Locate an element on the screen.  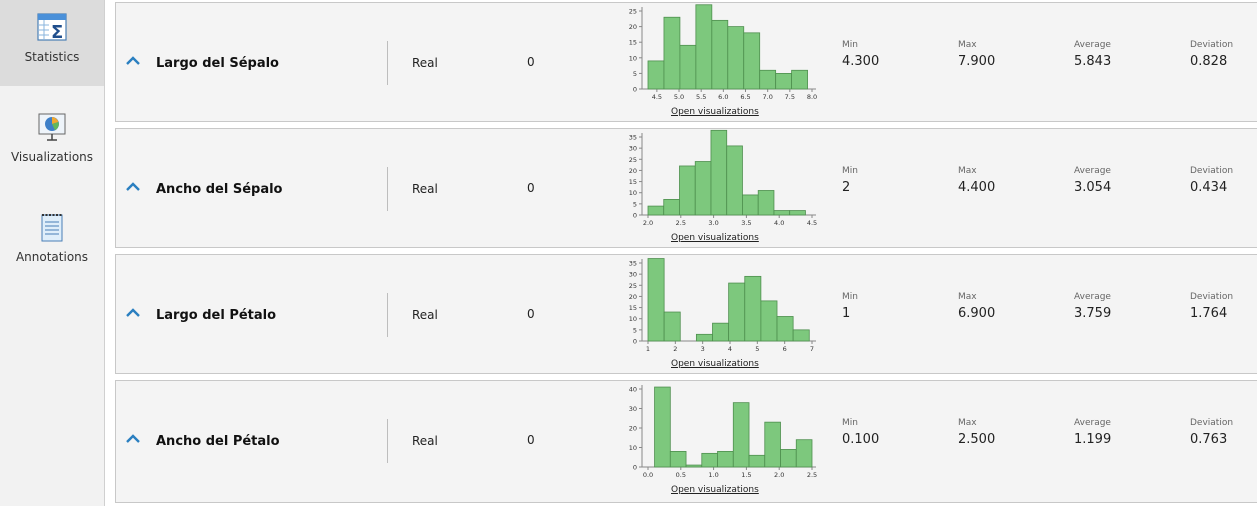
x-tick-label: 6.5 is located at coordinates (745, 97).